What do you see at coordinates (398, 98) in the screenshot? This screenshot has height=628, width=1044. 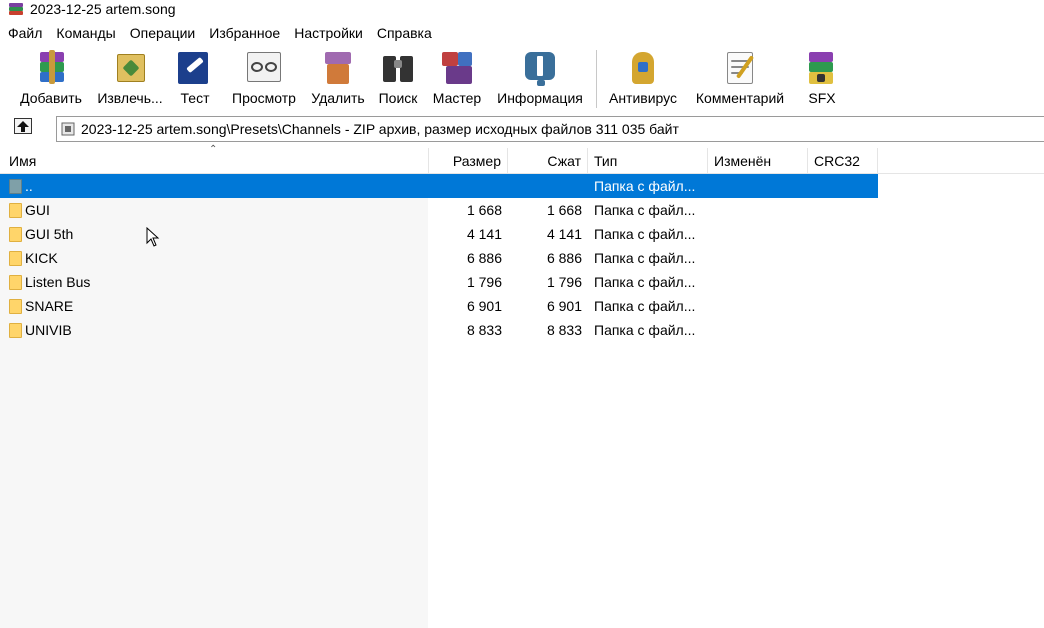 I see `find-label: Поиск` at bounding box center [398, 98].